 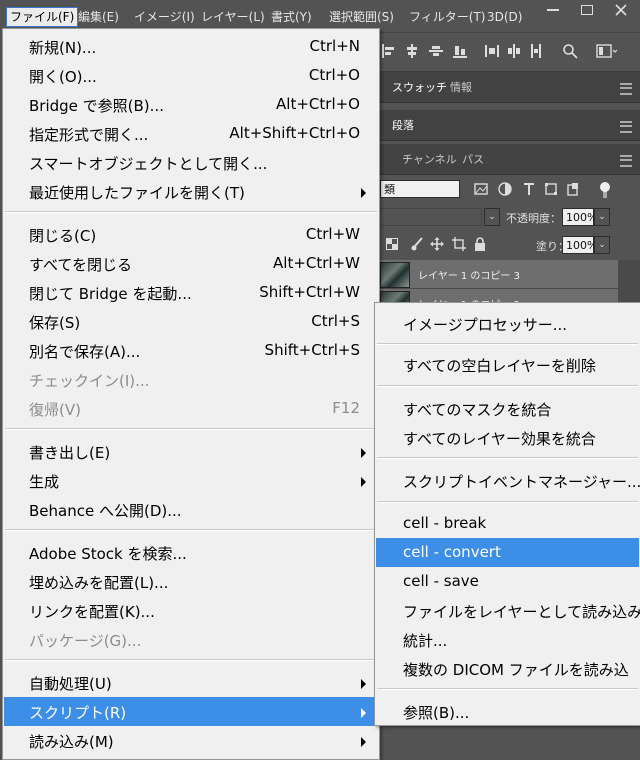 What do you see at coordinates (607, 51) in the screenshot?
I see `workspace-icon` at bounding box center [607, 51].